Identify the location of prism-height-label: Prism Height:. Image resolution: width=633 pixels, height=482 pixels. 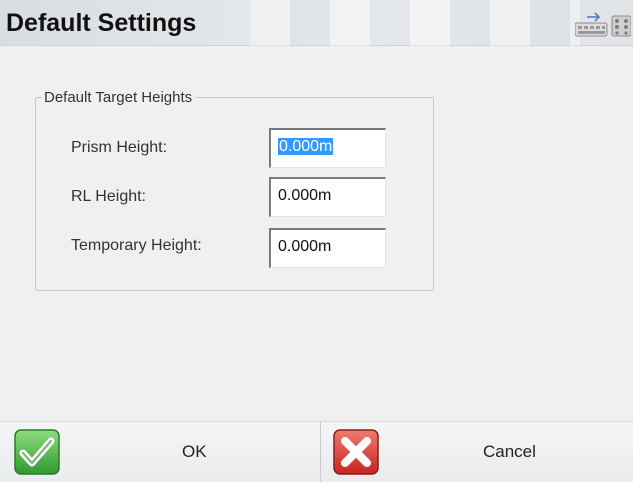
(119, 147).